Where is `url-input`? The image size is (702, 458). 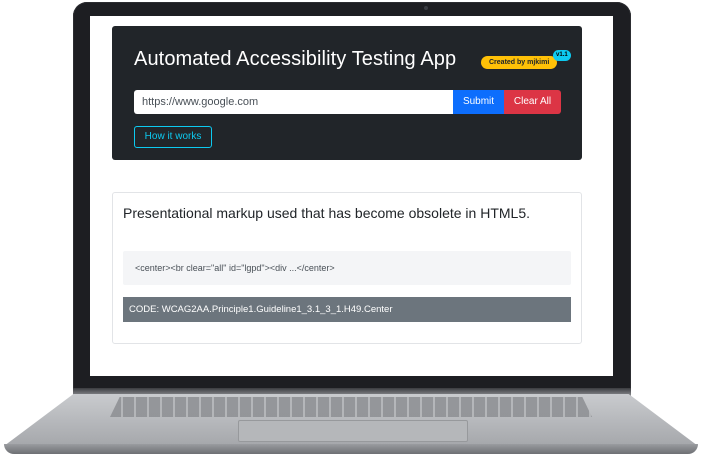 url-input is located at coordinates (293, 102).